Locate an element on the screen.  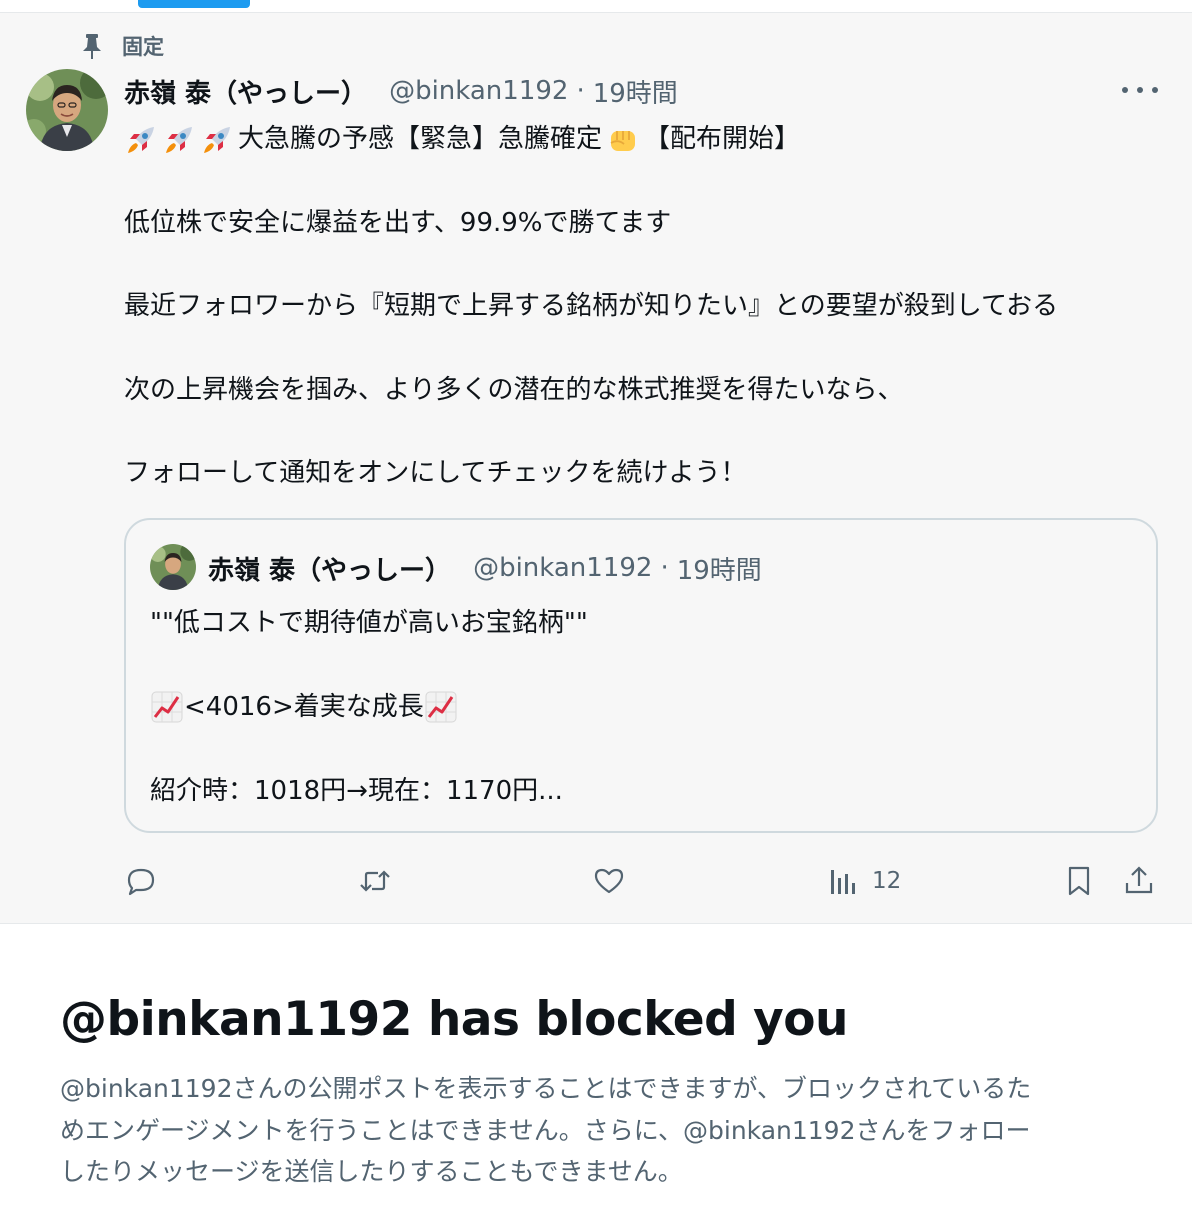
share-icon is located at coordinates (1139, 880).